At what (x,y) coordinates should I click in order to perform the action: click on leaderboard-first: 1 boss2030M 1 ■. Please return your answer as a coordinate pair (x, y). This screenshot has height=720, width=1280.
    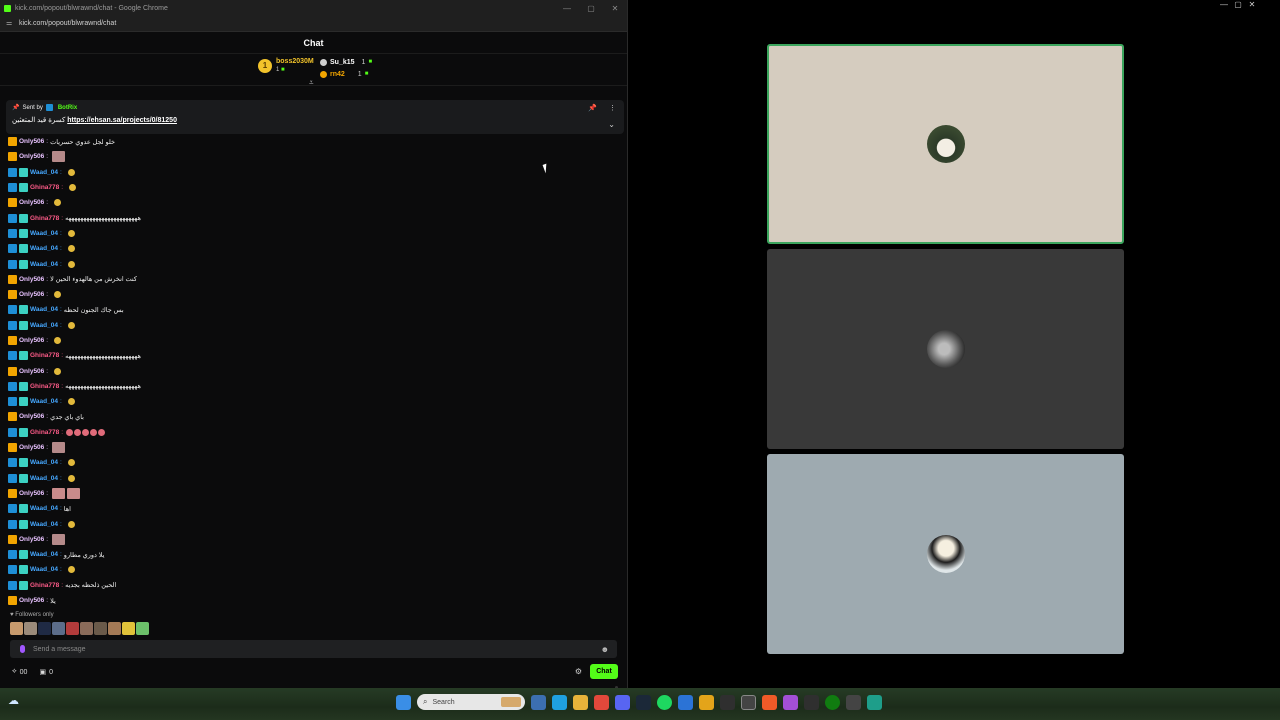
    Looking at the image, I should click on (286, 65).